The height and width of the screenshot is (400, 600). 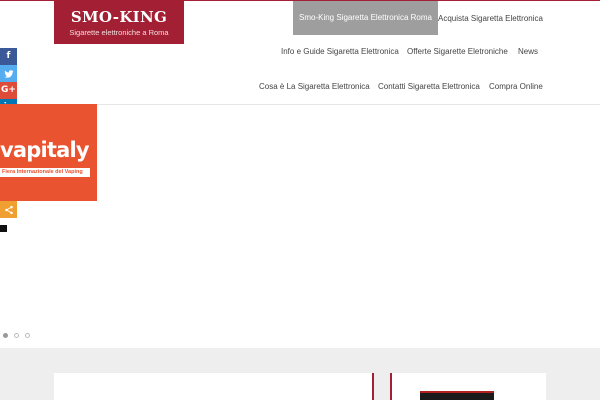 I want to click on google-plus-glyph: G+, so click(x=8, y=90).